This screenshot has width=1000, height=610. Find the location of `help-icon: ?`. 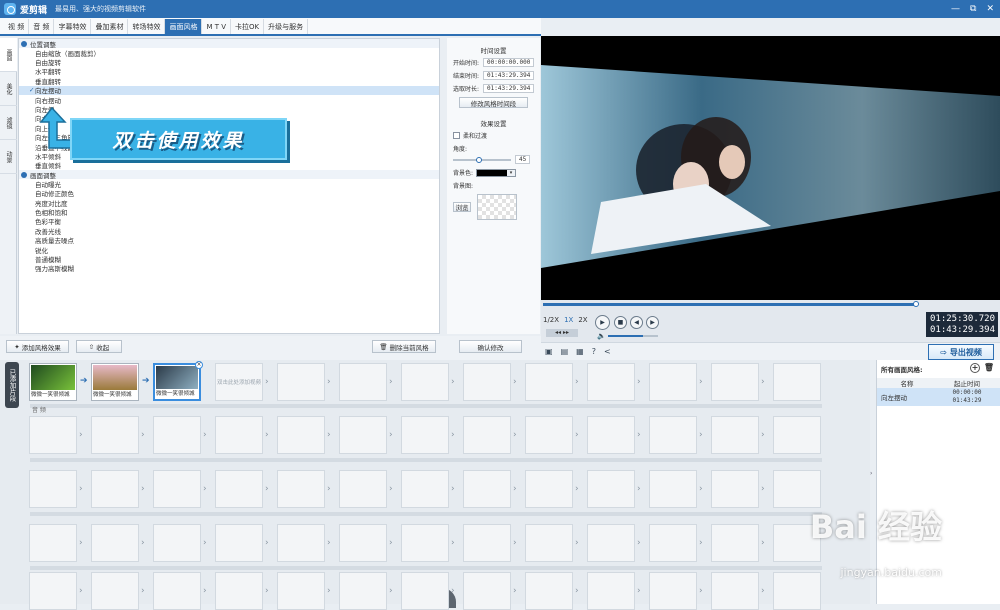

help-icon: ? is located at coordinates (594, 351).